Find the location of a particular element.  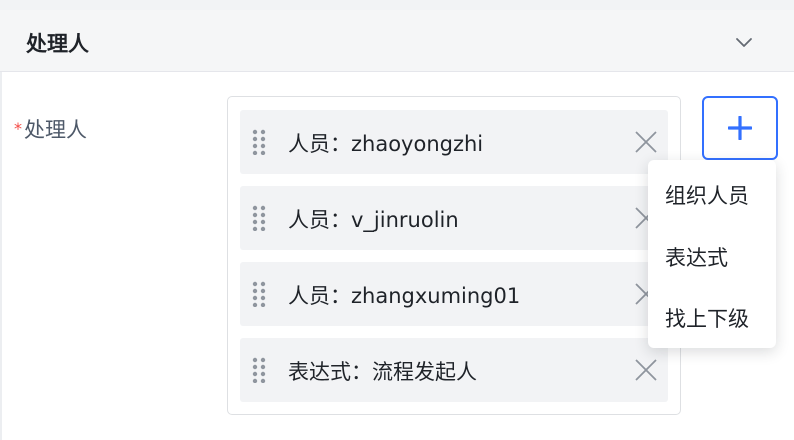

assignee-item: 人员：v_jinruolin is located at coordinates (454, 218).